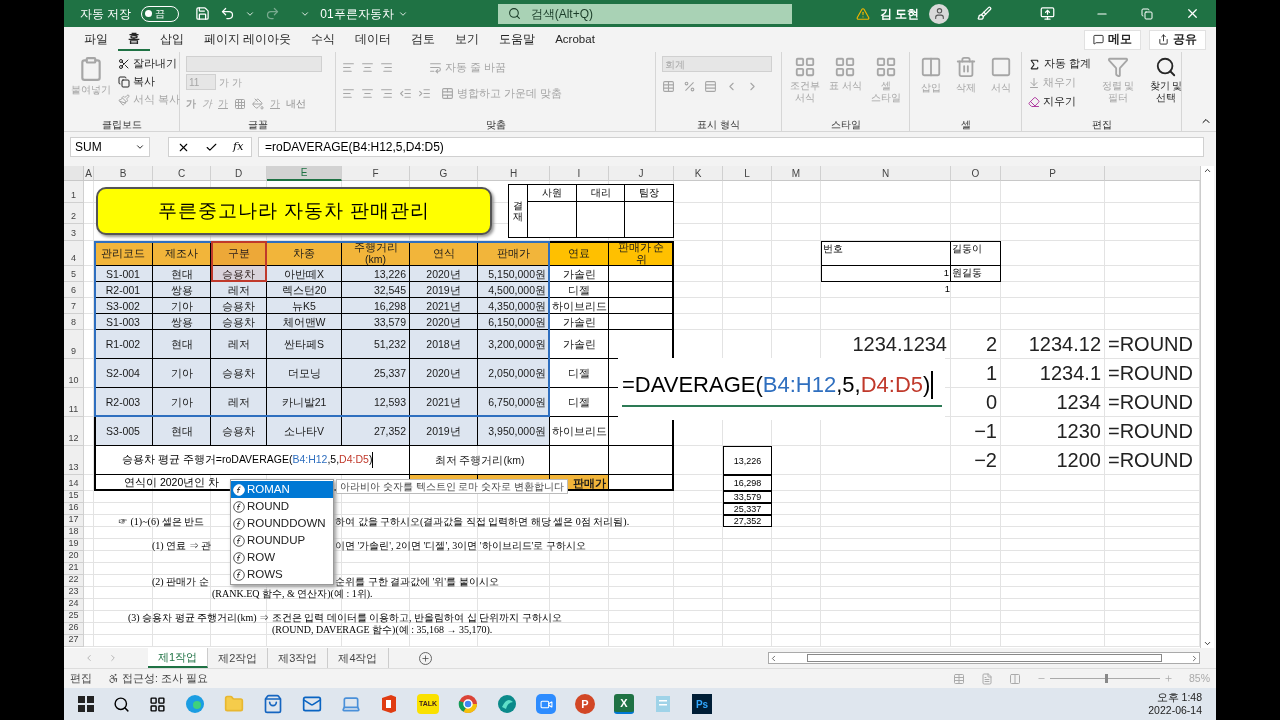  What do you see at coordinates (74, 173) in the screenshot?
I see `select-all-button` at bounding box center [74, 173].